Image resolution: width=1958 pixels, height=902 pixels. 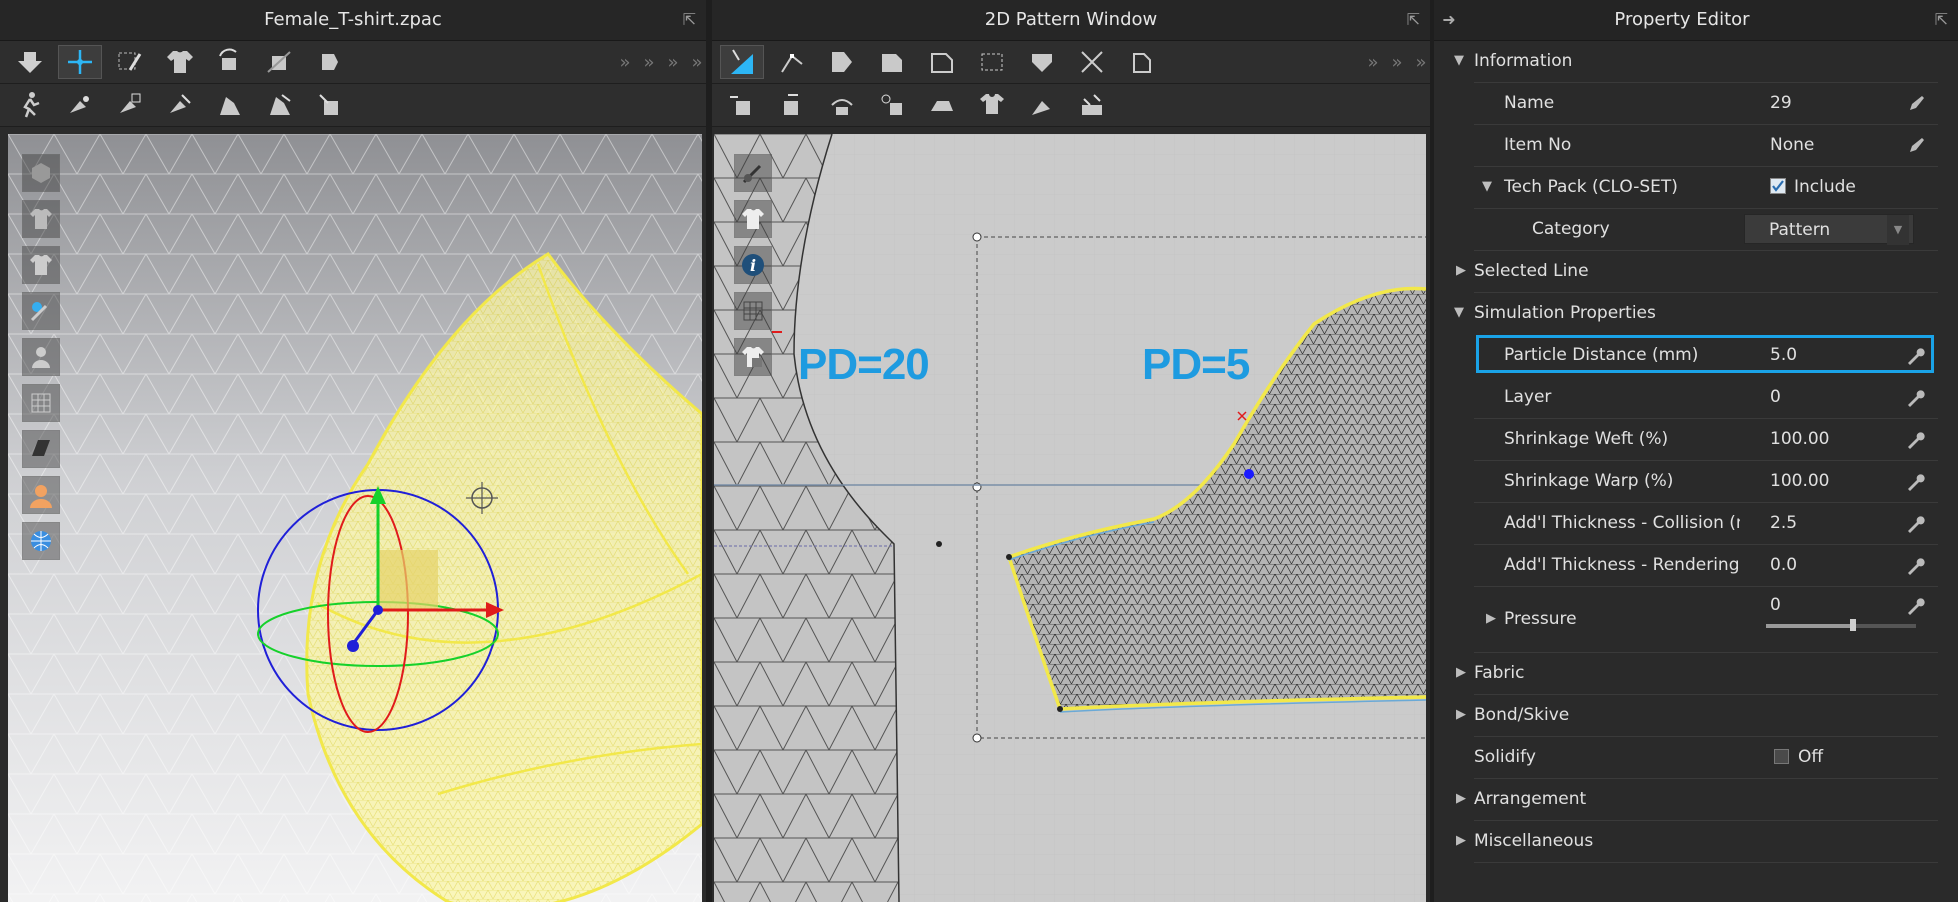 I want to click on solidify-checkbox, so click(x=1781, y=756).